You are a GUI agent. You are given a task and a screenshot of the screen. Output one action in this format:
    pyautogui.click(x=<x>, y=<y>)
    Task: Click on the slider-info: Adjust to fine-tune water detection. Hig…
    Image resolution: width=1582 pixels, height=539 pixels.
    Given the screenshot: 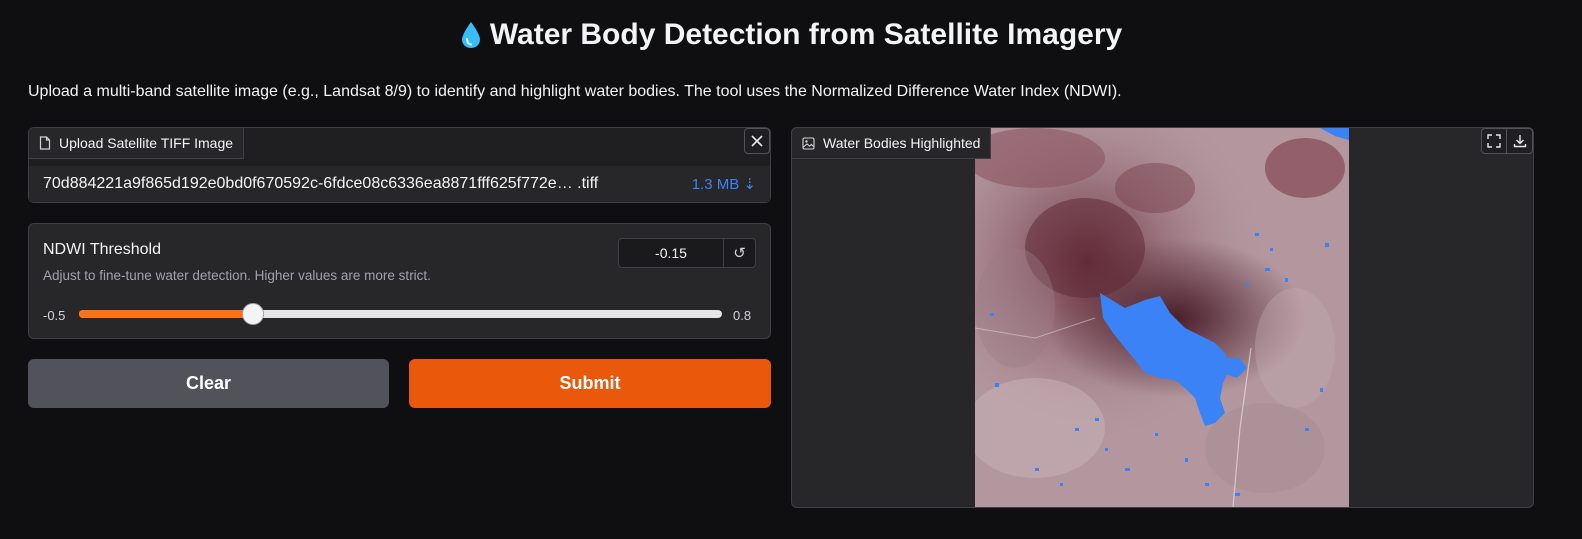 What is the action you would take?
    pyautogui.click(x=237, y=275)
    